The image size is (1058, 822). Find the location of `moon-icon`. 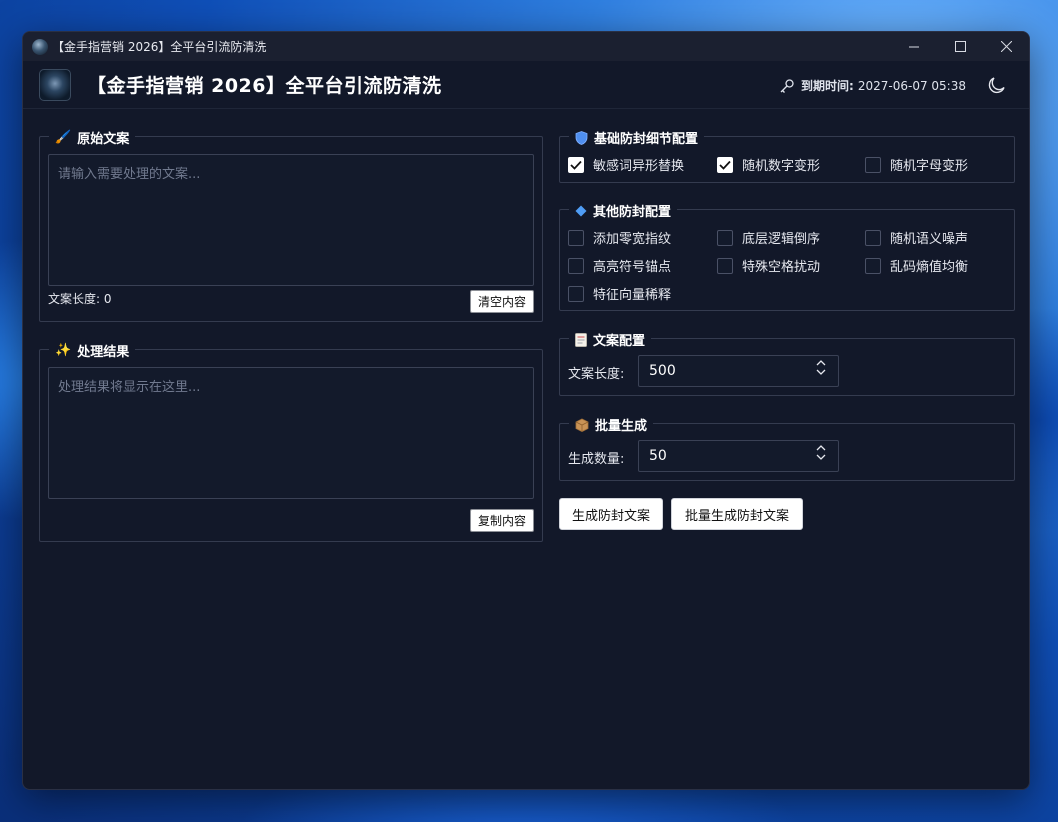

moon-icon is located at coordinates (996, 85).